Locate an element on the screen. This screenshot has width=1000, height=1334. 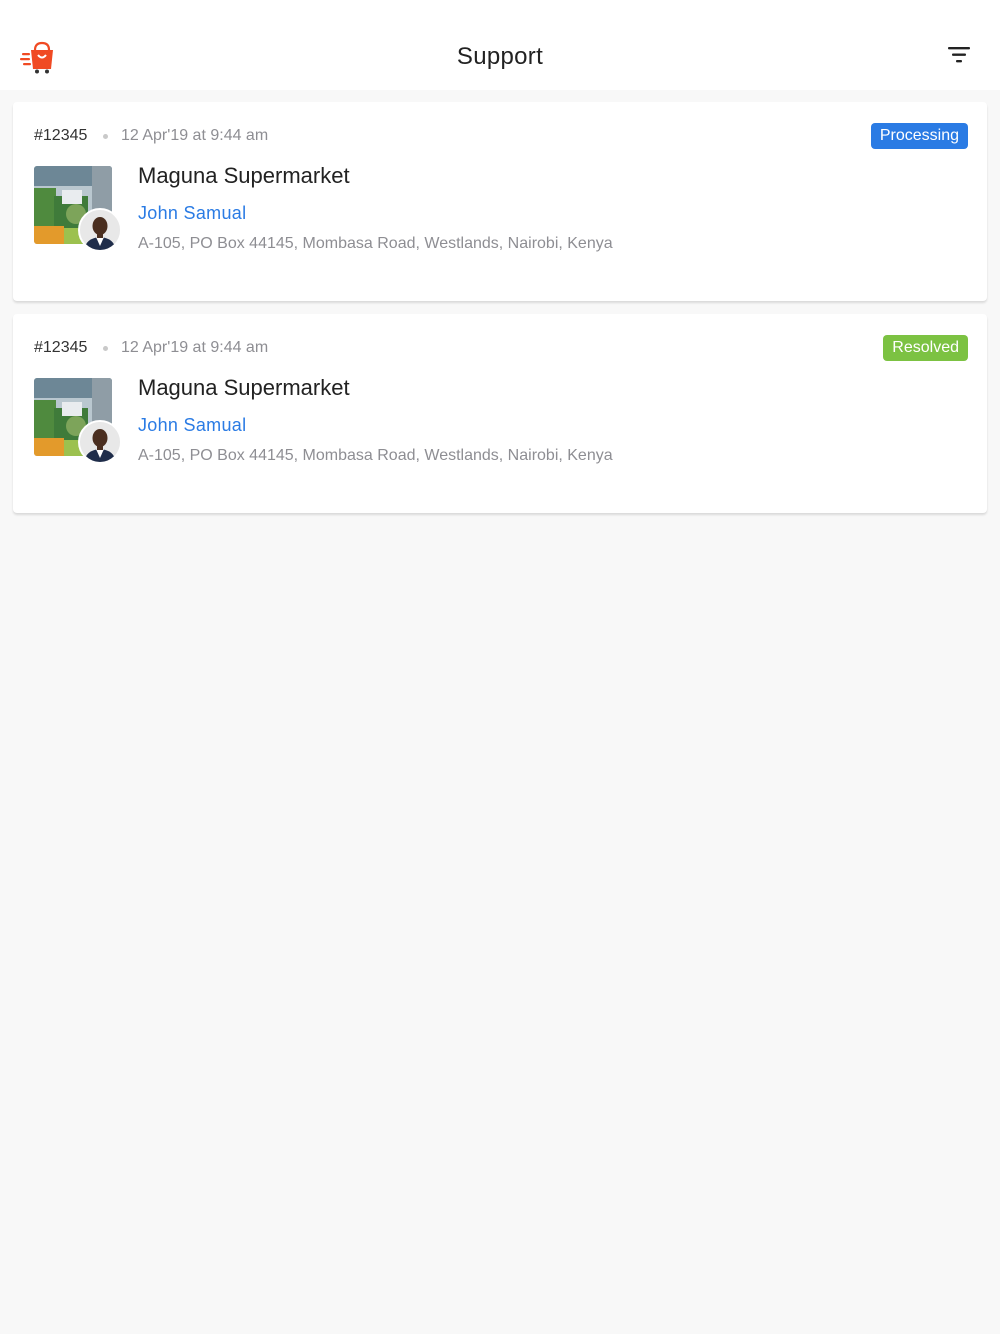
filter-icon is located at coordinates (959, 55).